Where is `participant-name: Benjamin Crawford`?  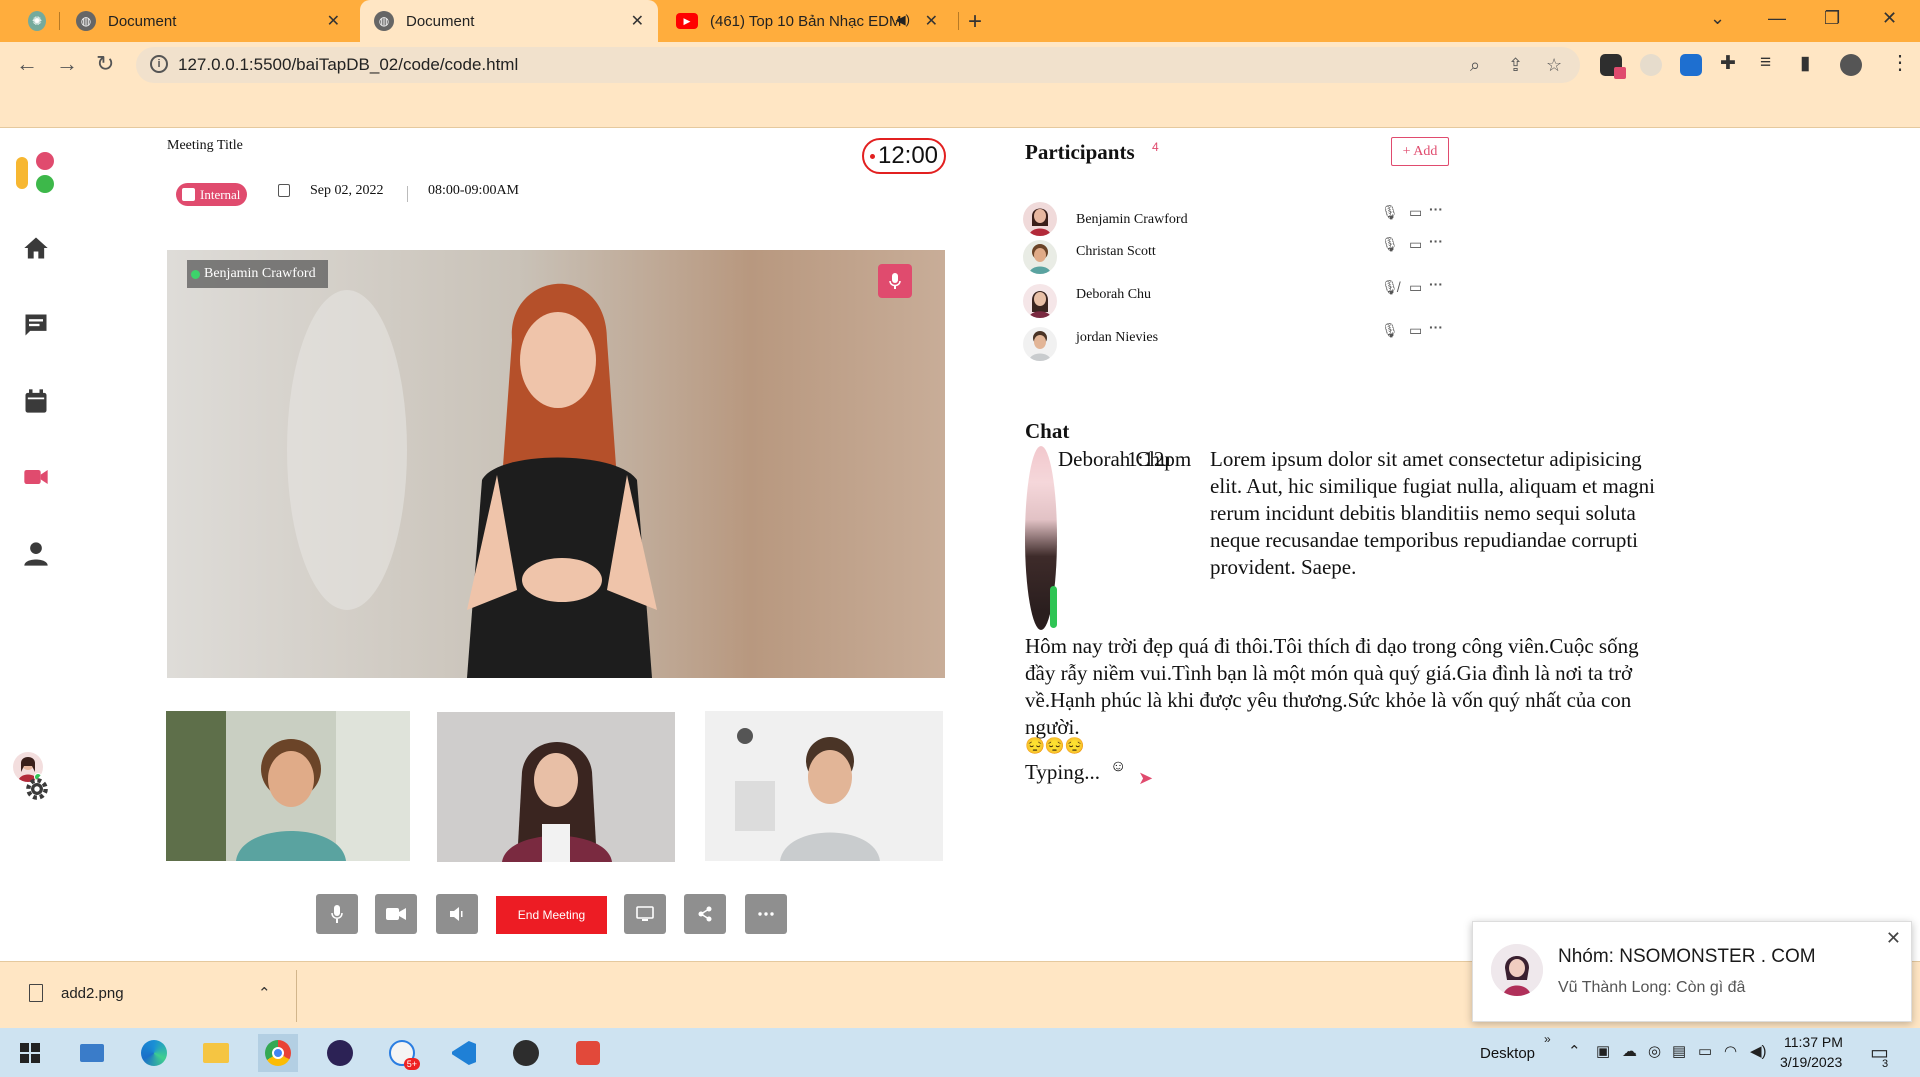
participant-name: Benjamin Crawford is located at coordinates (1132, 219).